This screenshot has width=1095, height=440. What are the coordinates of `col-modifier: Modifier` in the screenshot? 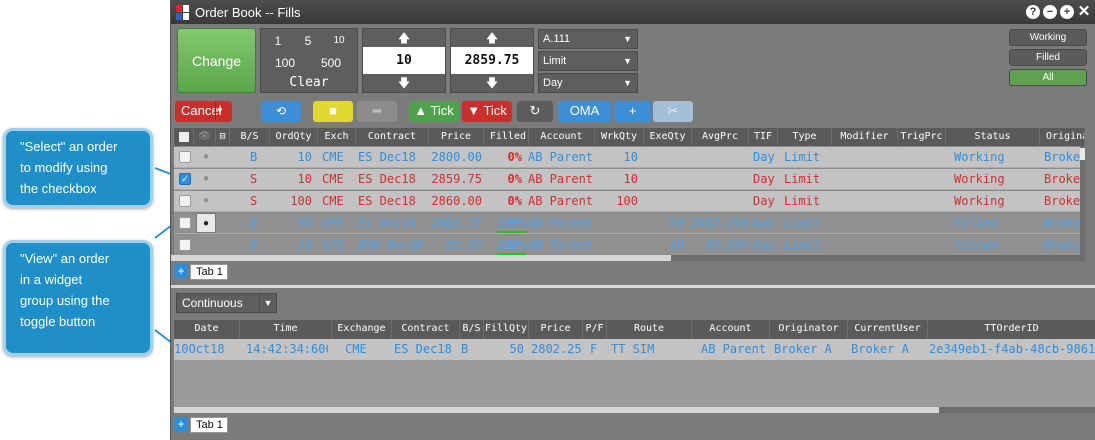 It's located at (865, 137).